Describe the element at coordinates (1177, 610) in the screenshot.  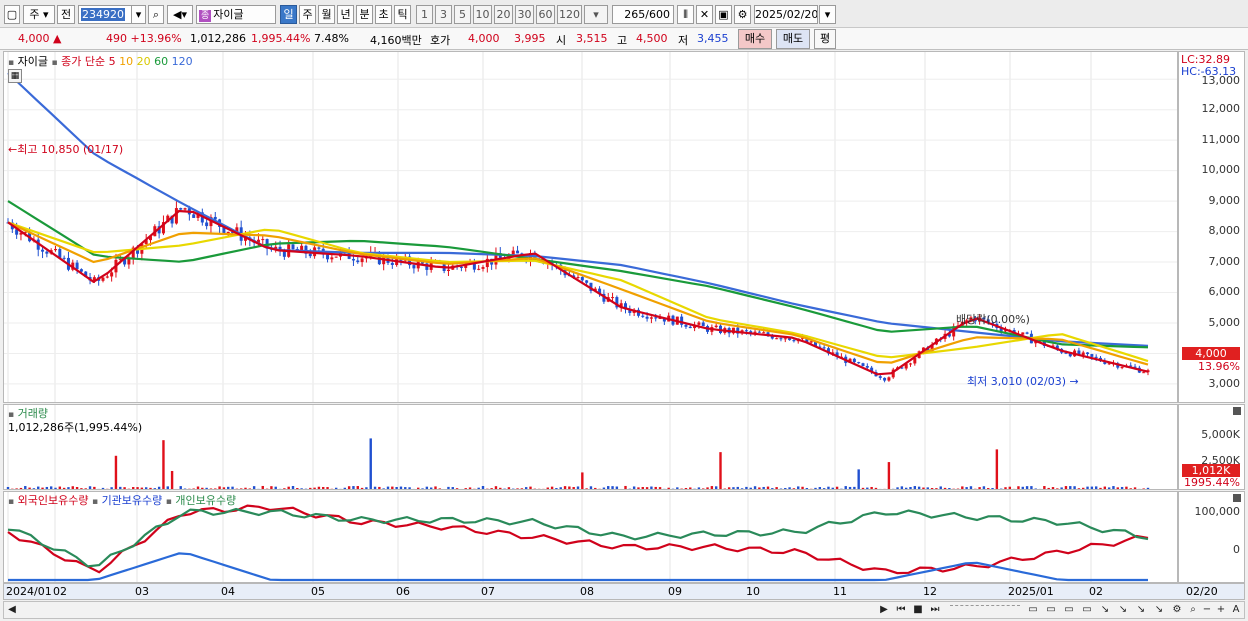
I see `settings-icon: ⚙` at that location.